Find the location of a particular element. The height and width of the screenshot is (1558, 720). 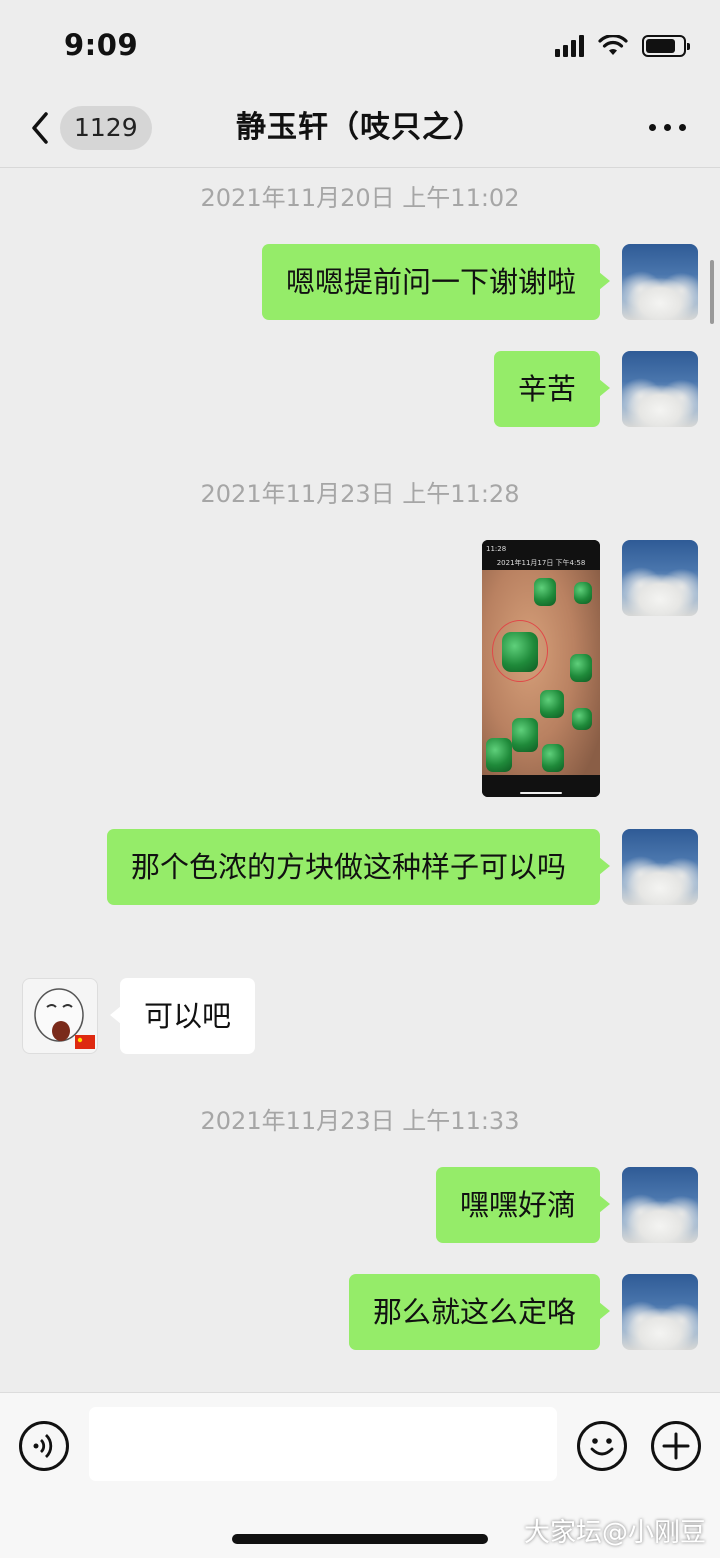

outgoing-message: 辛苦 is located at coordinates (552, 389).